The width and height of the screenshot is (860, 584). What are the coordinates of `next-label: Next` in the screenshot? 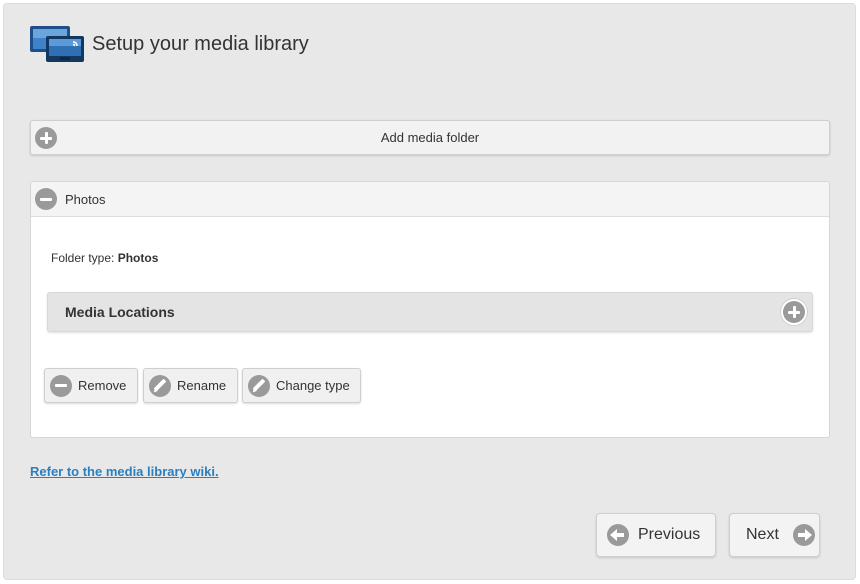 It's located at (762, 534).